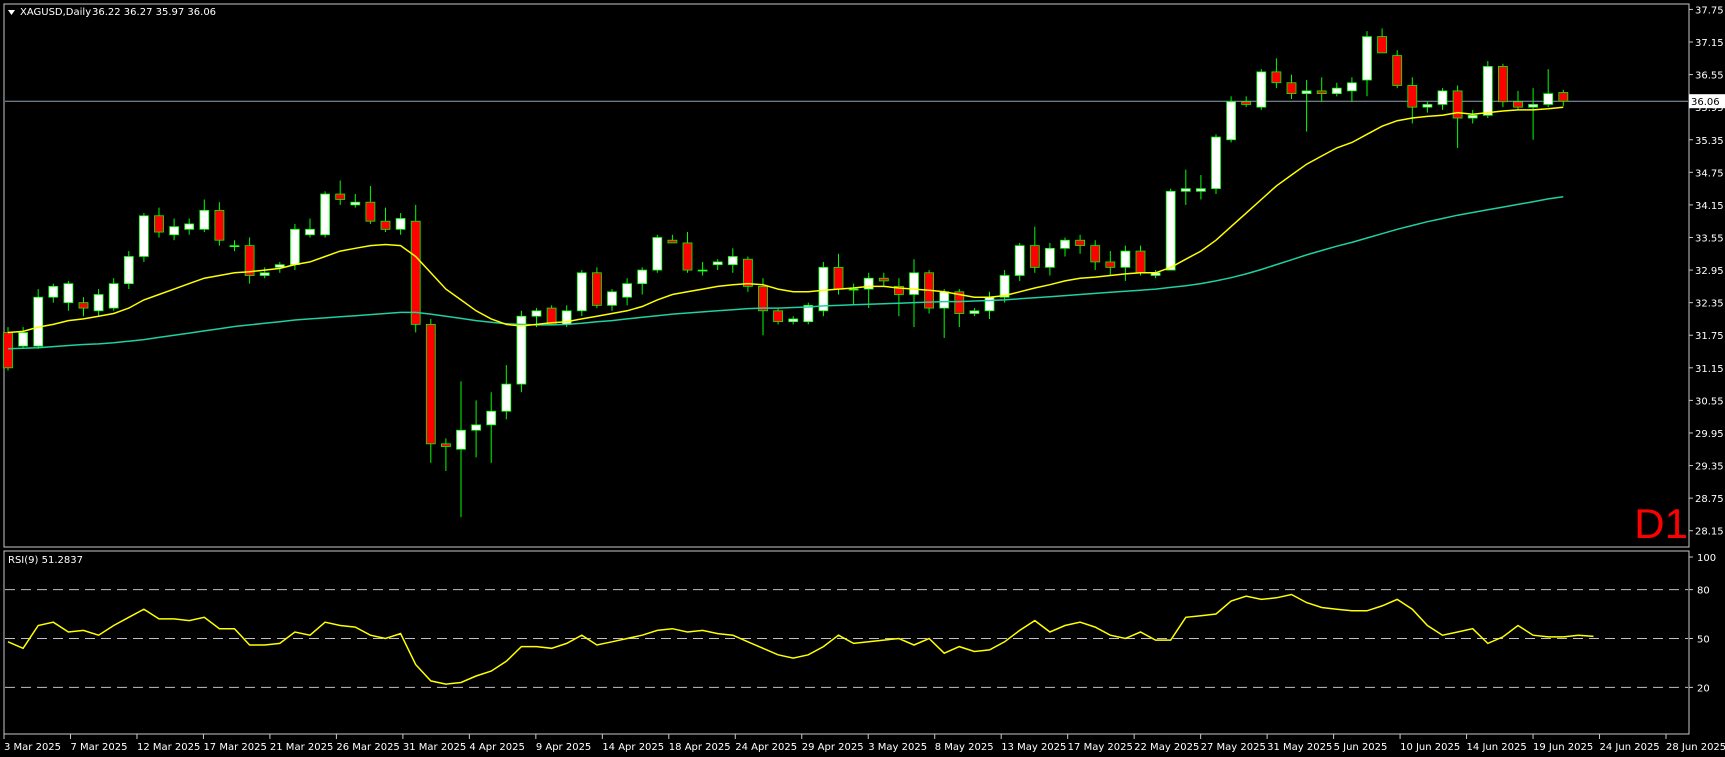 The image size is (1725, 757). I want to click on price-axis-label: 28.75, so click(1709, 499).